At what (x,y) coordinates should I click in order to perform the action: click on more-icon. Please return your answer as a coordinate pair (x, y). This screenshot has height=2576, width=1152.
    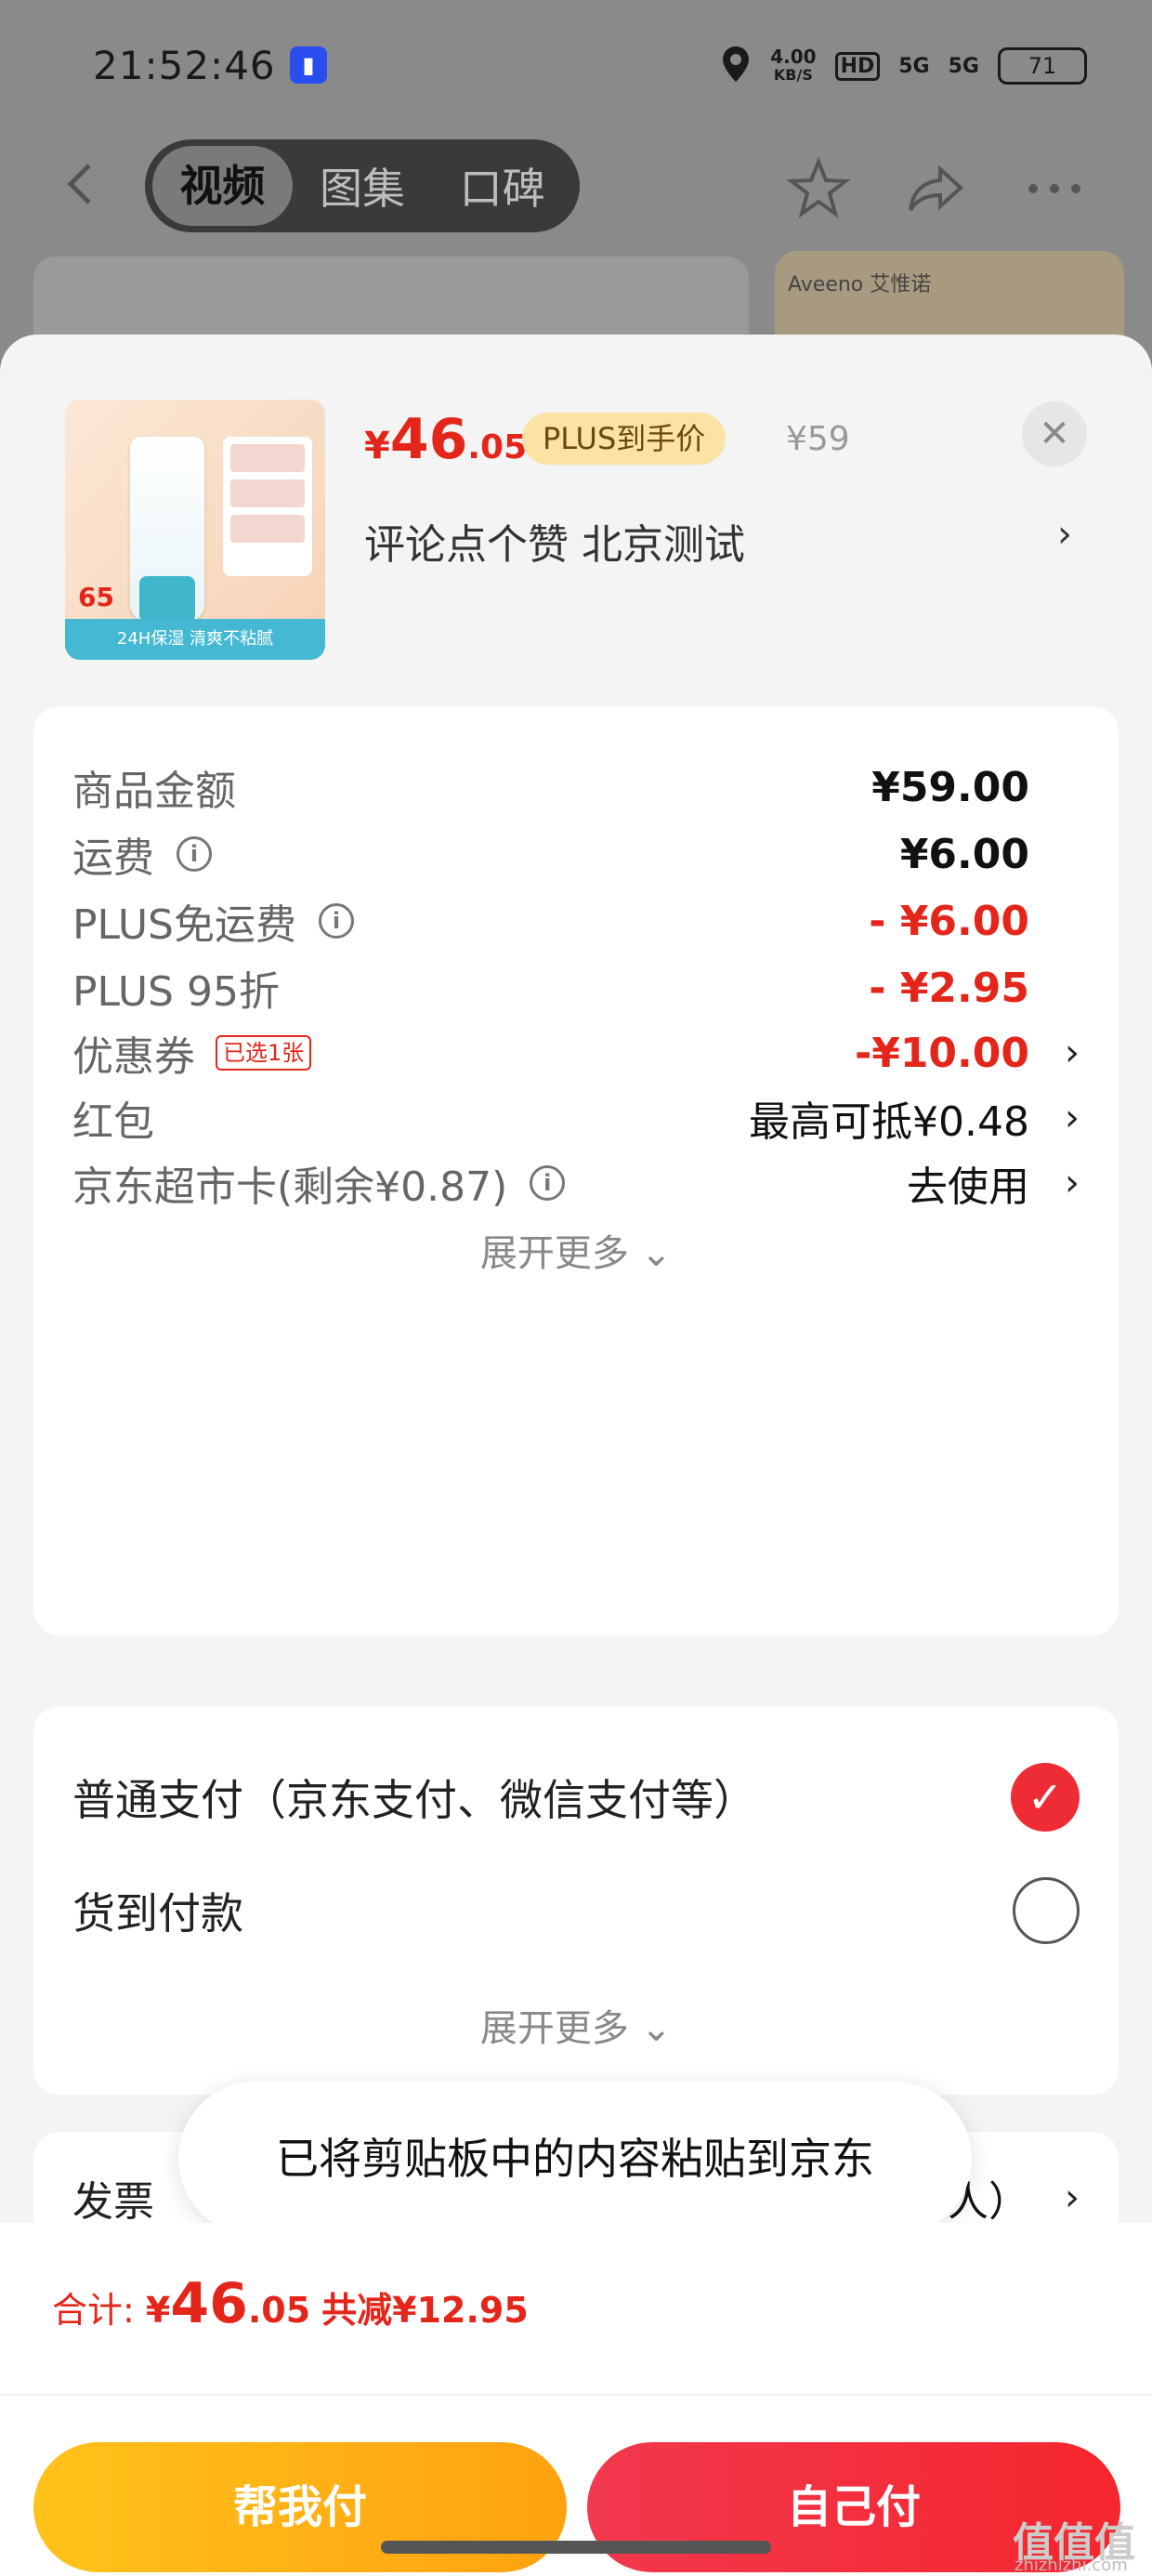
    Looking at the image, I should click on (1054, 188).